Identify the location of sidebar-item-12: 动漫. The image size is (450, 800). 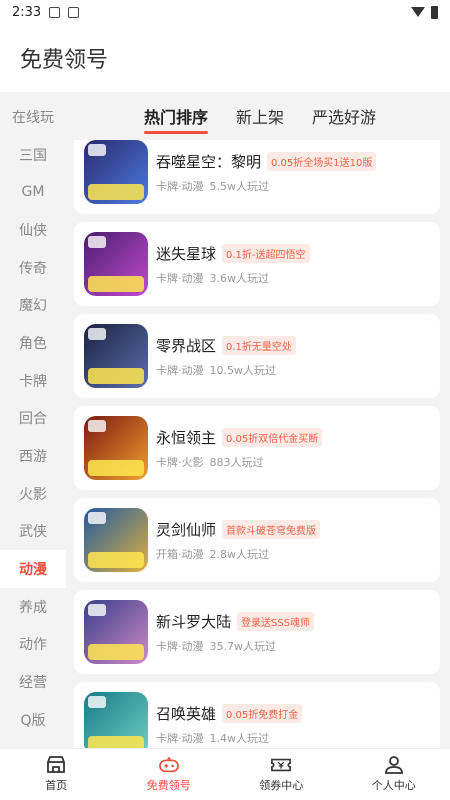
(33, 569).